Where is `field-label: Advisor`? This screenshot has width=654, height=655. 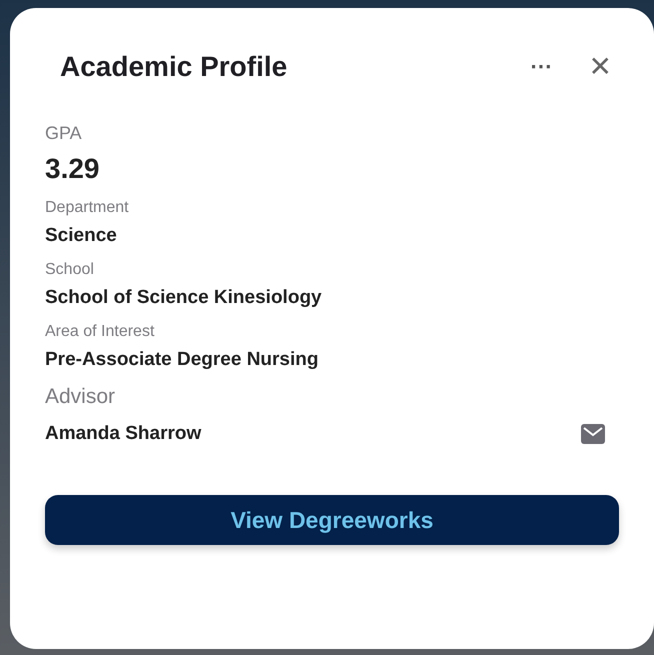
field-label: Advisor is located at coordinates (80, 397).